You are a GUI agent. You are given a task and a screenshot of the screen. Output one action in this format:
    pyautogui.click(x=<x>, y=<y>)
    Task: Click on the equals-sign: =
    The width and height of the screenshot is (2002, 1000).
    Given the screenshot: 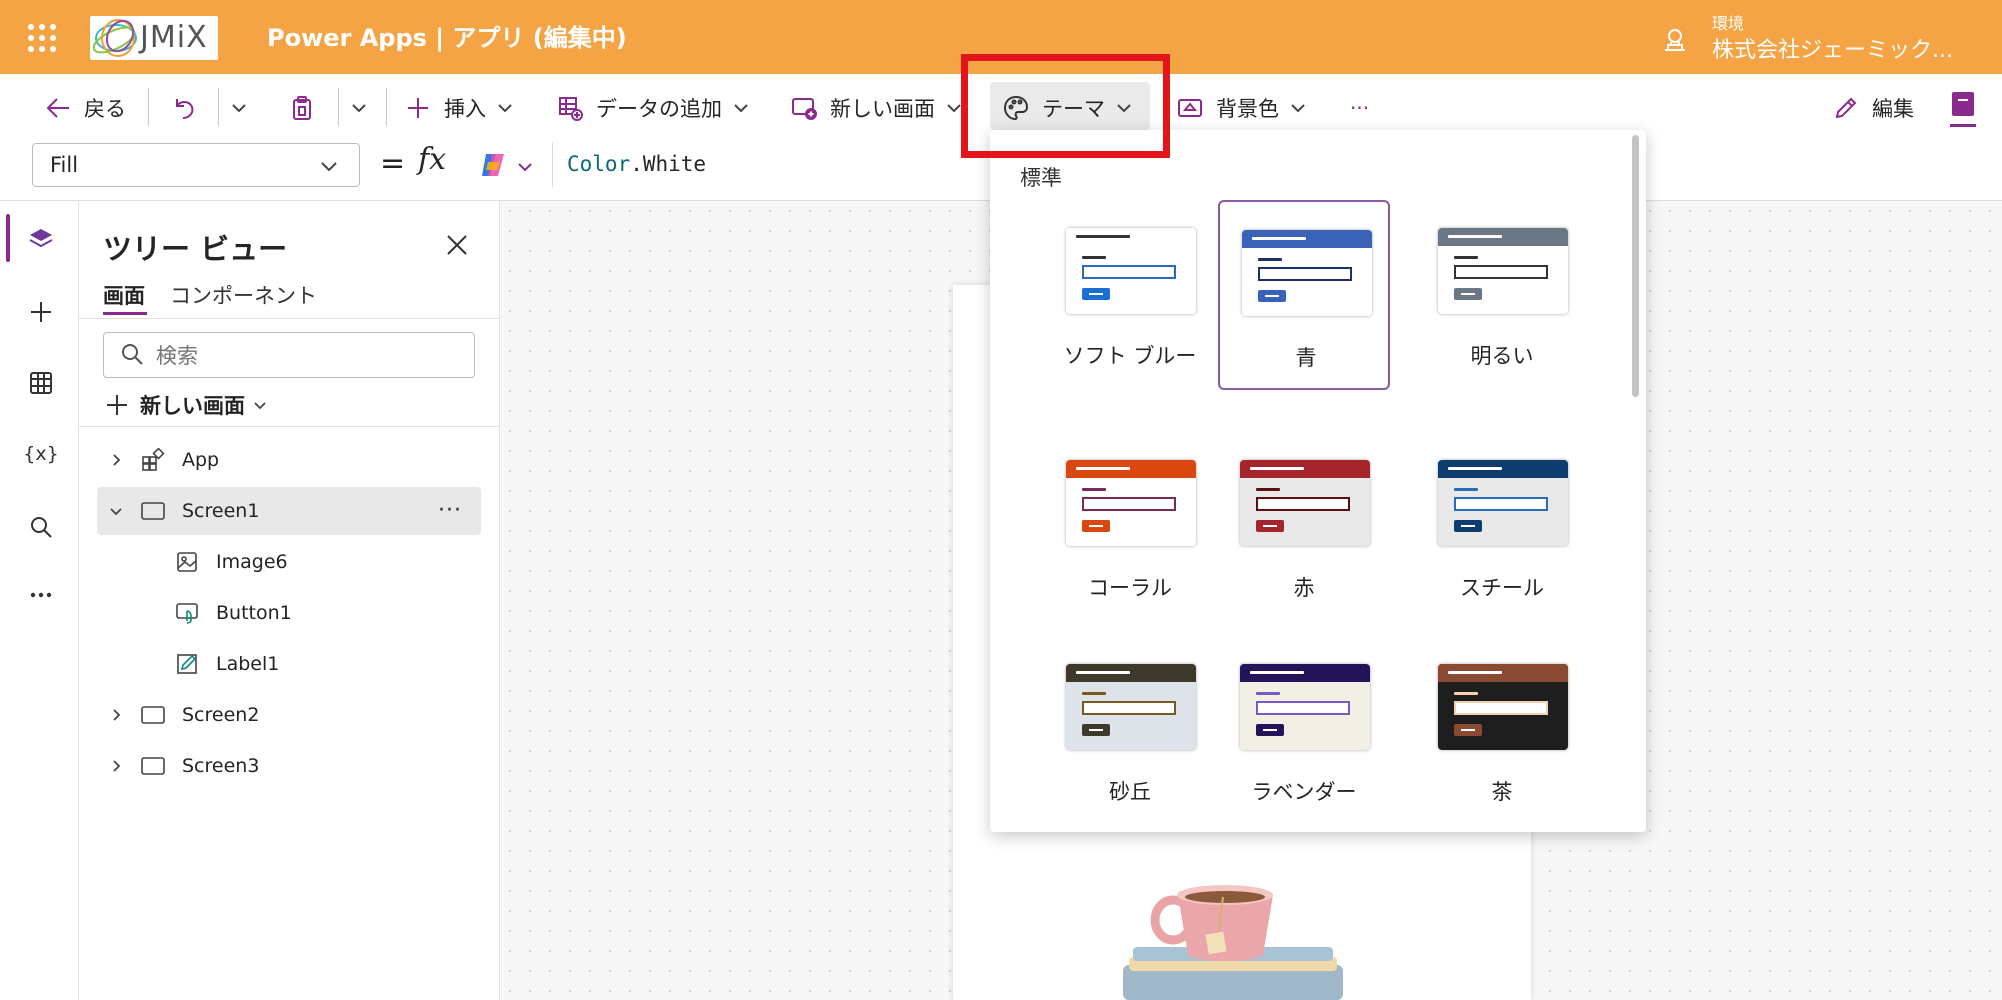 What is the action you would take?
    pyautogui.click(x=393, y=163)
    